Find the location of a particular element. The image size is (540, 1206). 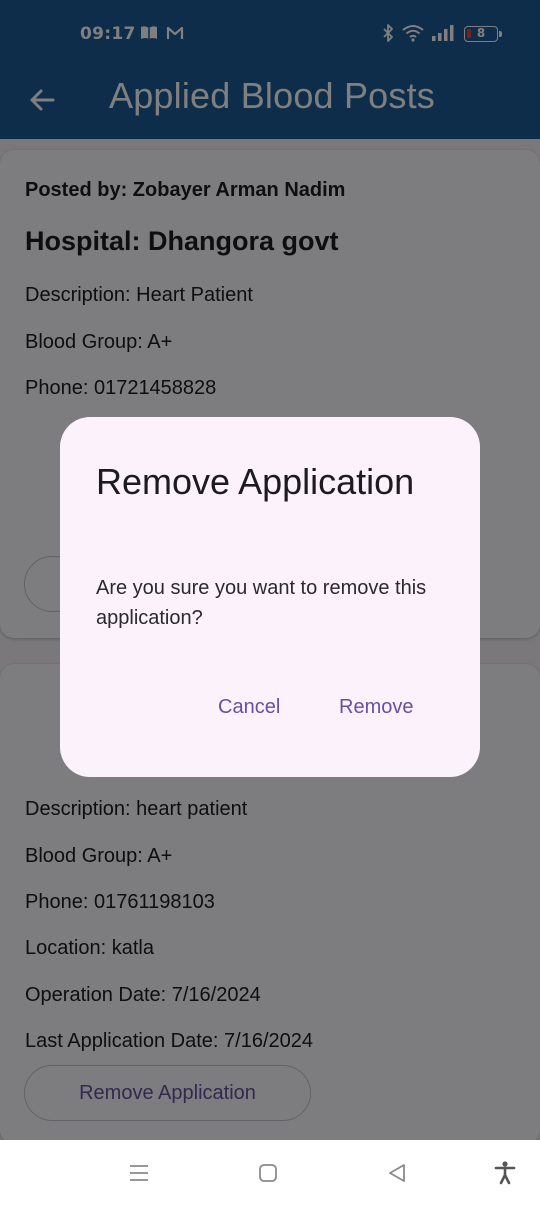

nav-back-button is located at coordinates (397, 1173).